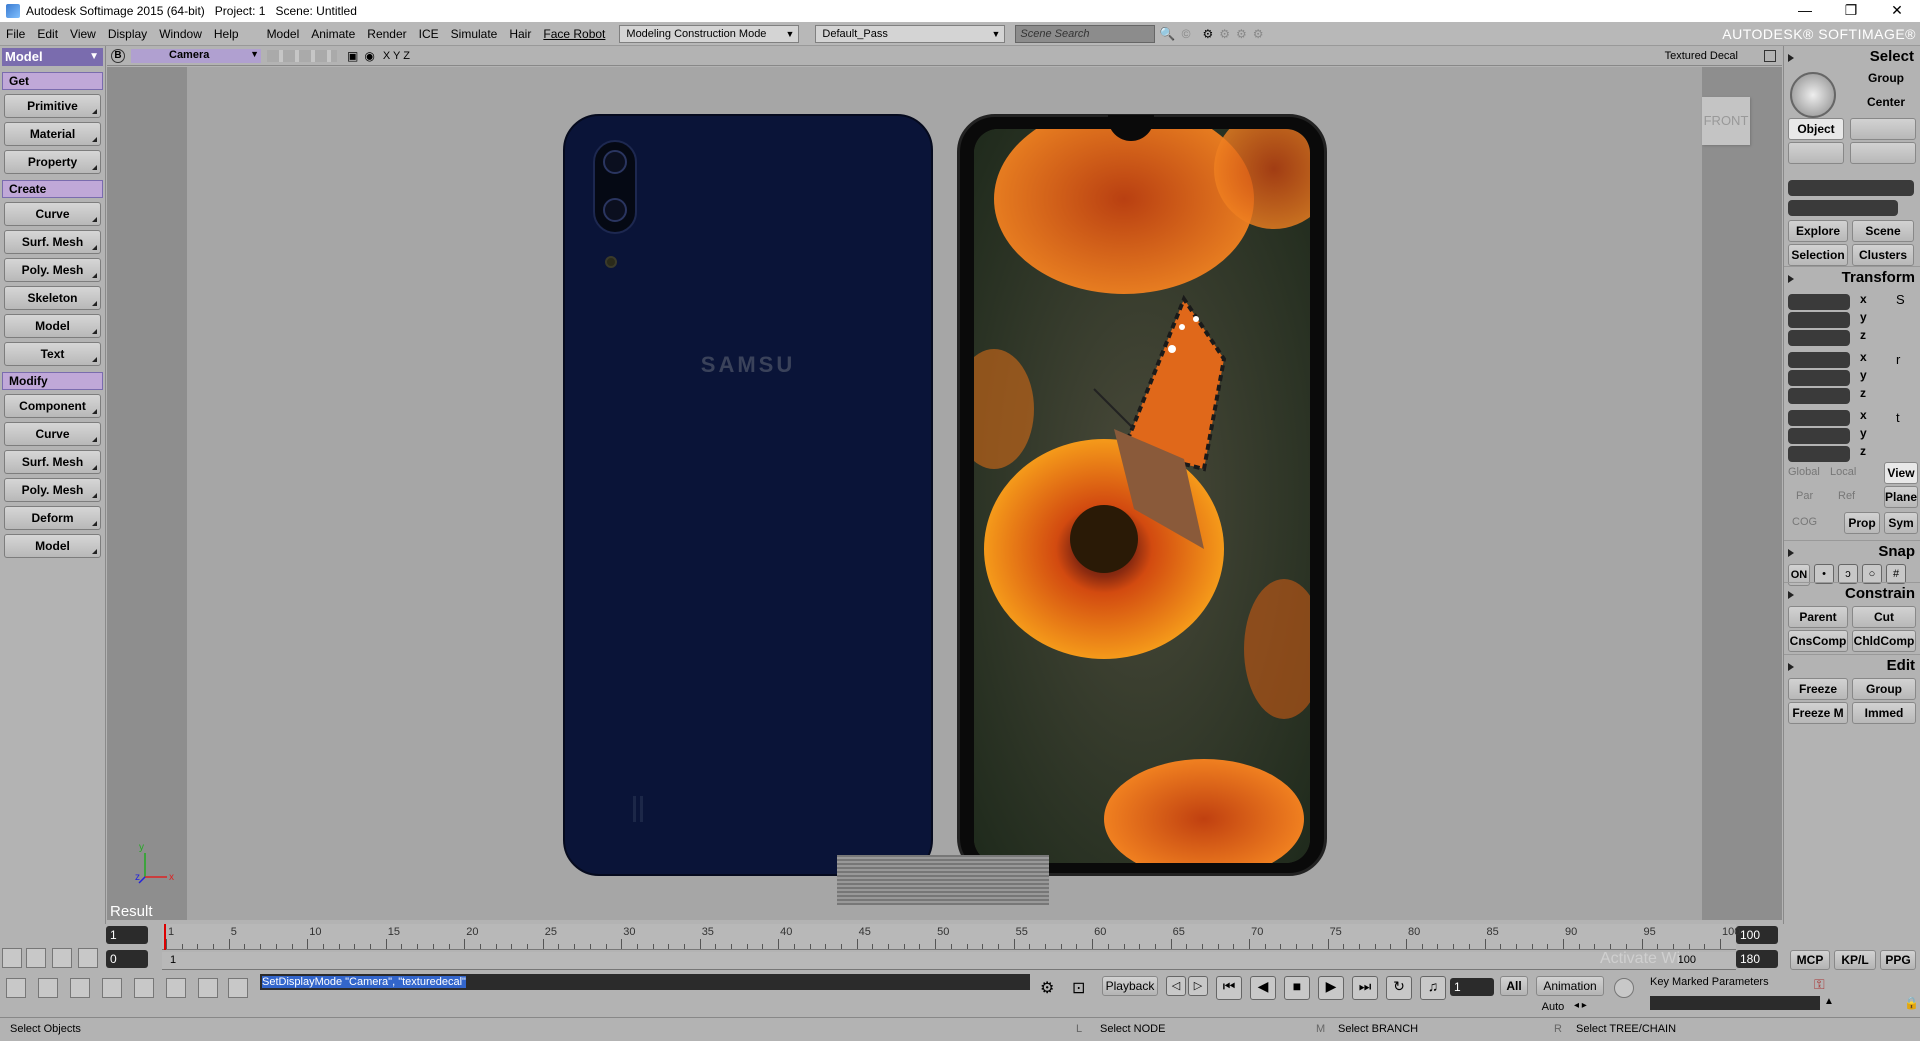 The image size is (1920, 1041). Describe the element at coordinates (352, 56) in the screenshot. I see `camera-icon: ▣` at that location.